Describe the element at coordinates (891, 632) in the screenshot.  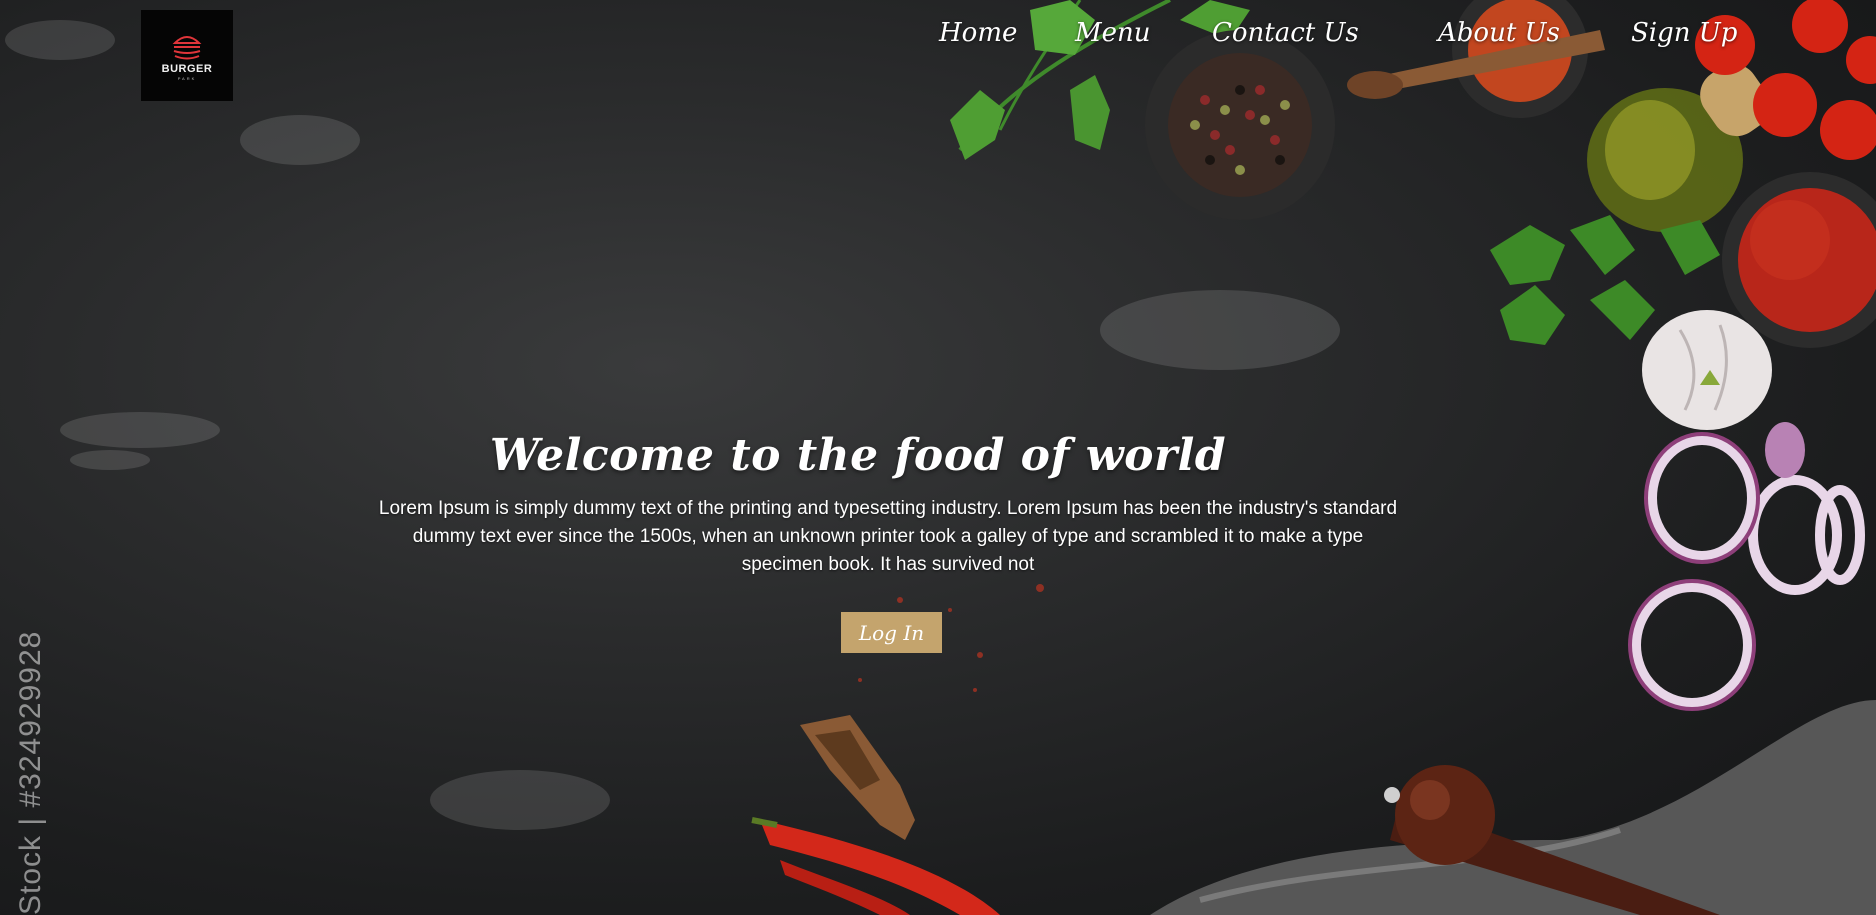
I see `login-button: Log In` at that location.